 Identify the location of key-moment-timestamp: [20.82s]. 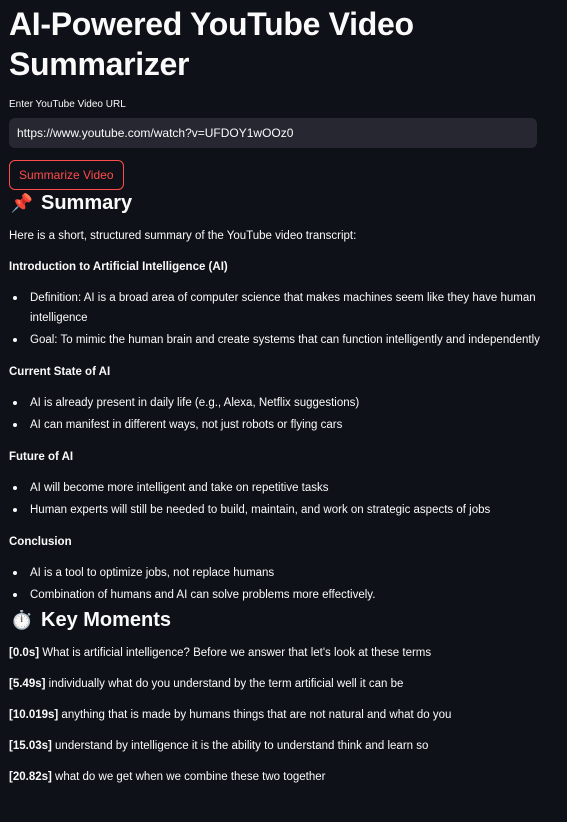
(30, 777).